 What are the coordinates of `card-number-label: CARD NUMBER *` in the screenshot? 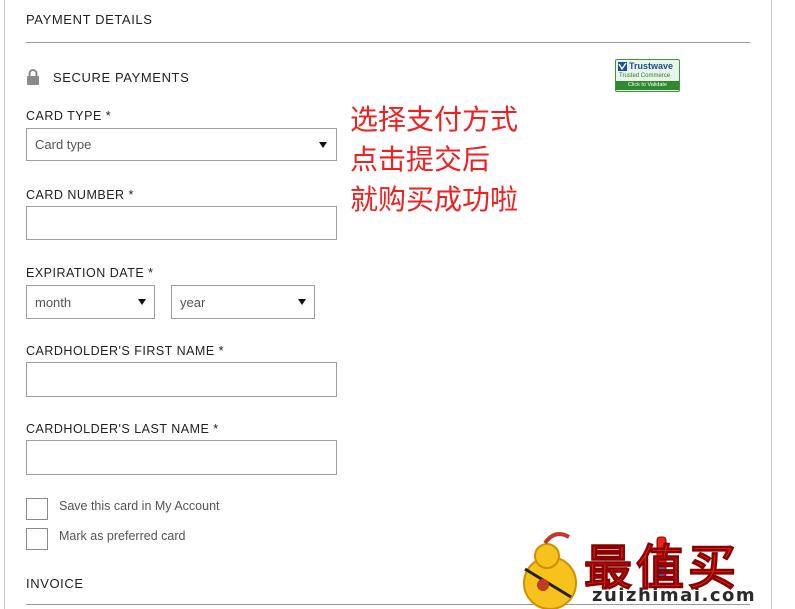 It's located at (80, 195).